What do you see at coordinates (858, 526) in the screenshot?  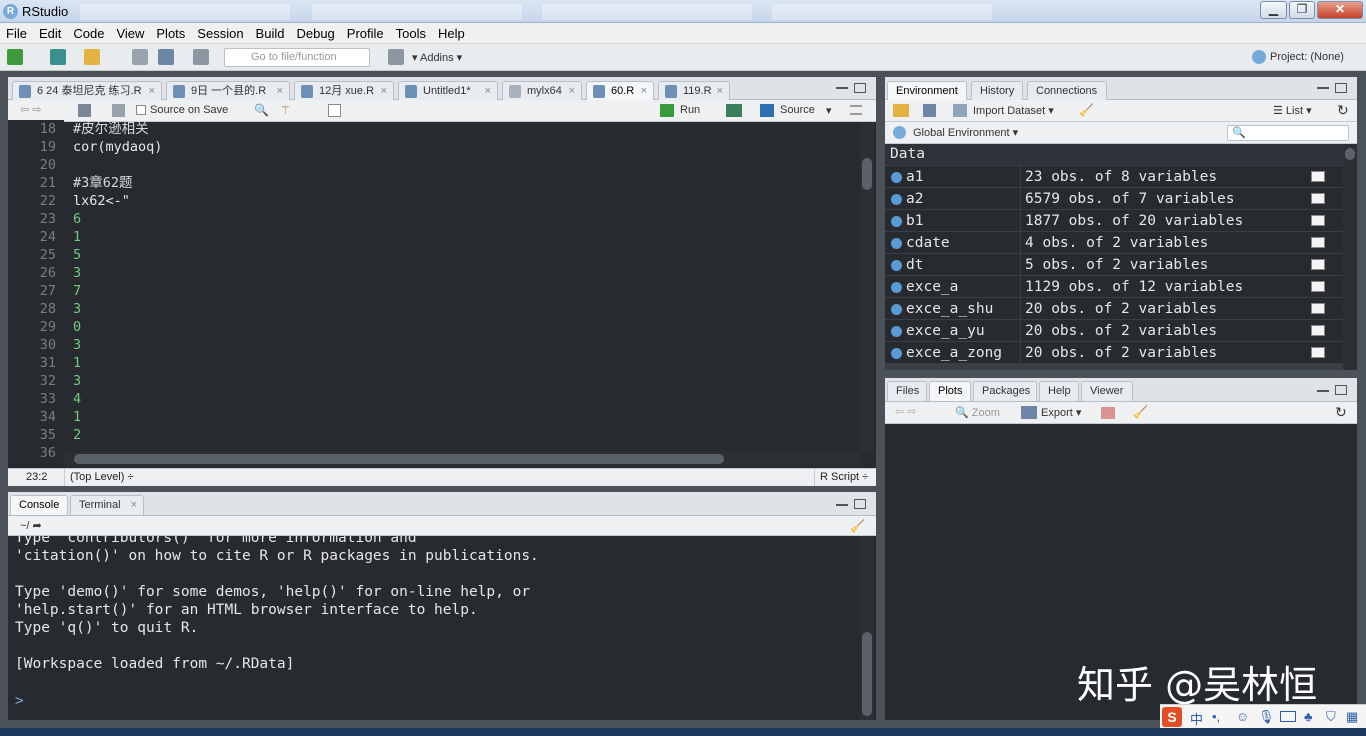 I see `clear-console-icon: 🧹` at bounding box center [858, 526].